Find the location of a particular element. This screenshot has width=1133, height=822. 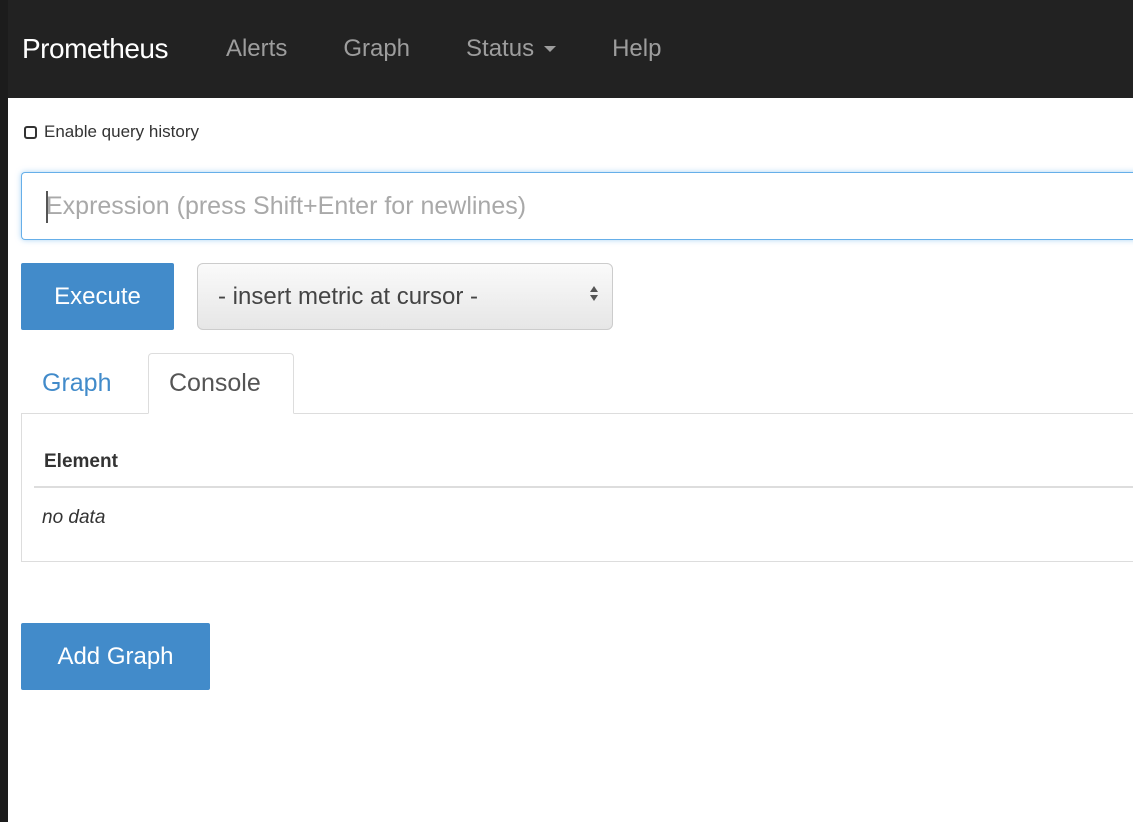

table-header-divider is located at coordinates (583, 487).